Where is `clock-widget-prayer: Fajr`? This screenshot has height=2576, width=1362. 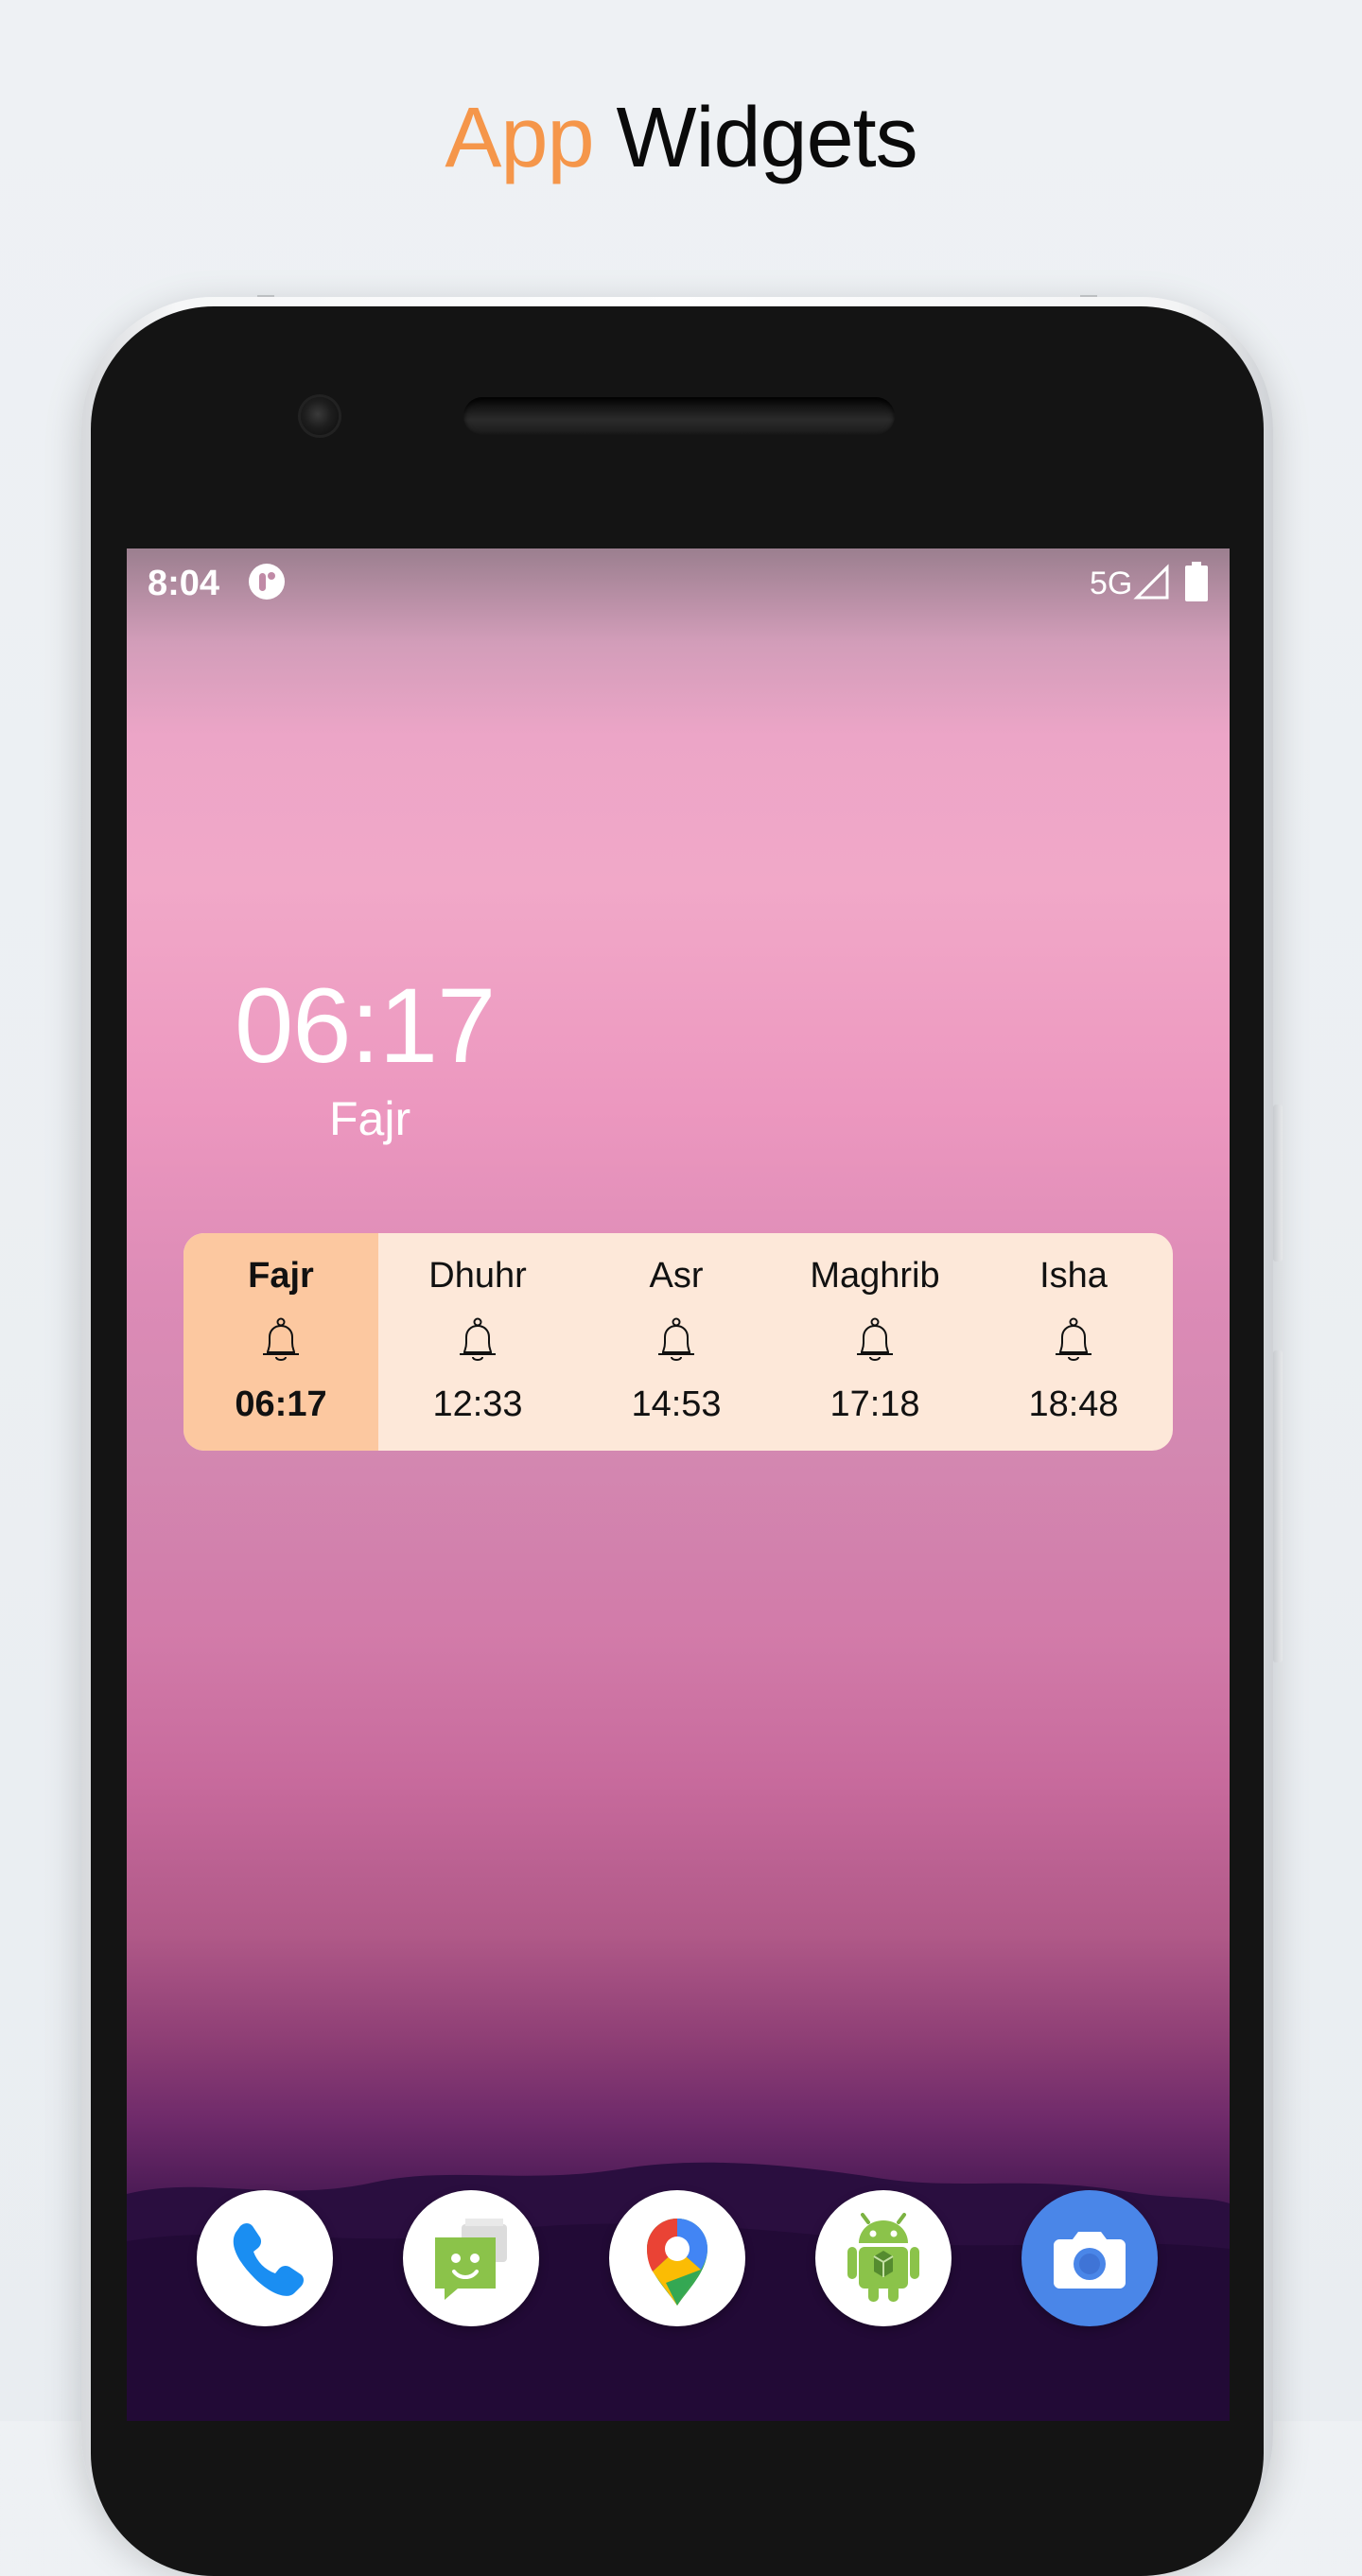 clock-widget-prayer: Fajr is located at coordinates (370, 1118).